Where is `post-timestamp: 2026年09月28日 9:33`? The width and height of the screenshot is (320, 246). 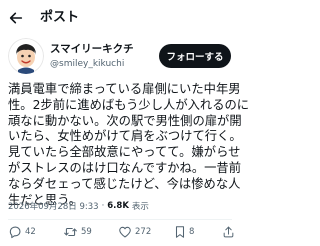 post-timestamp: 2026年09月28日 9:33 is located at coordinates (53, 206).